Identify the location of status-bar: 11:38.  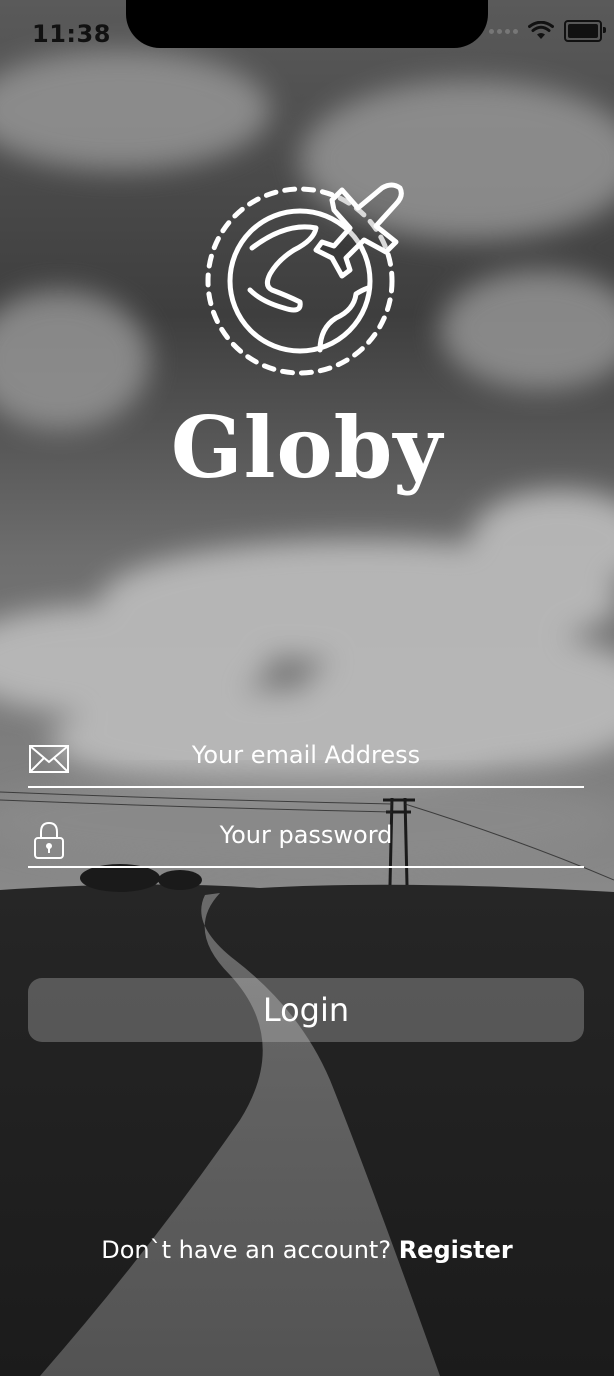
(307, 35).